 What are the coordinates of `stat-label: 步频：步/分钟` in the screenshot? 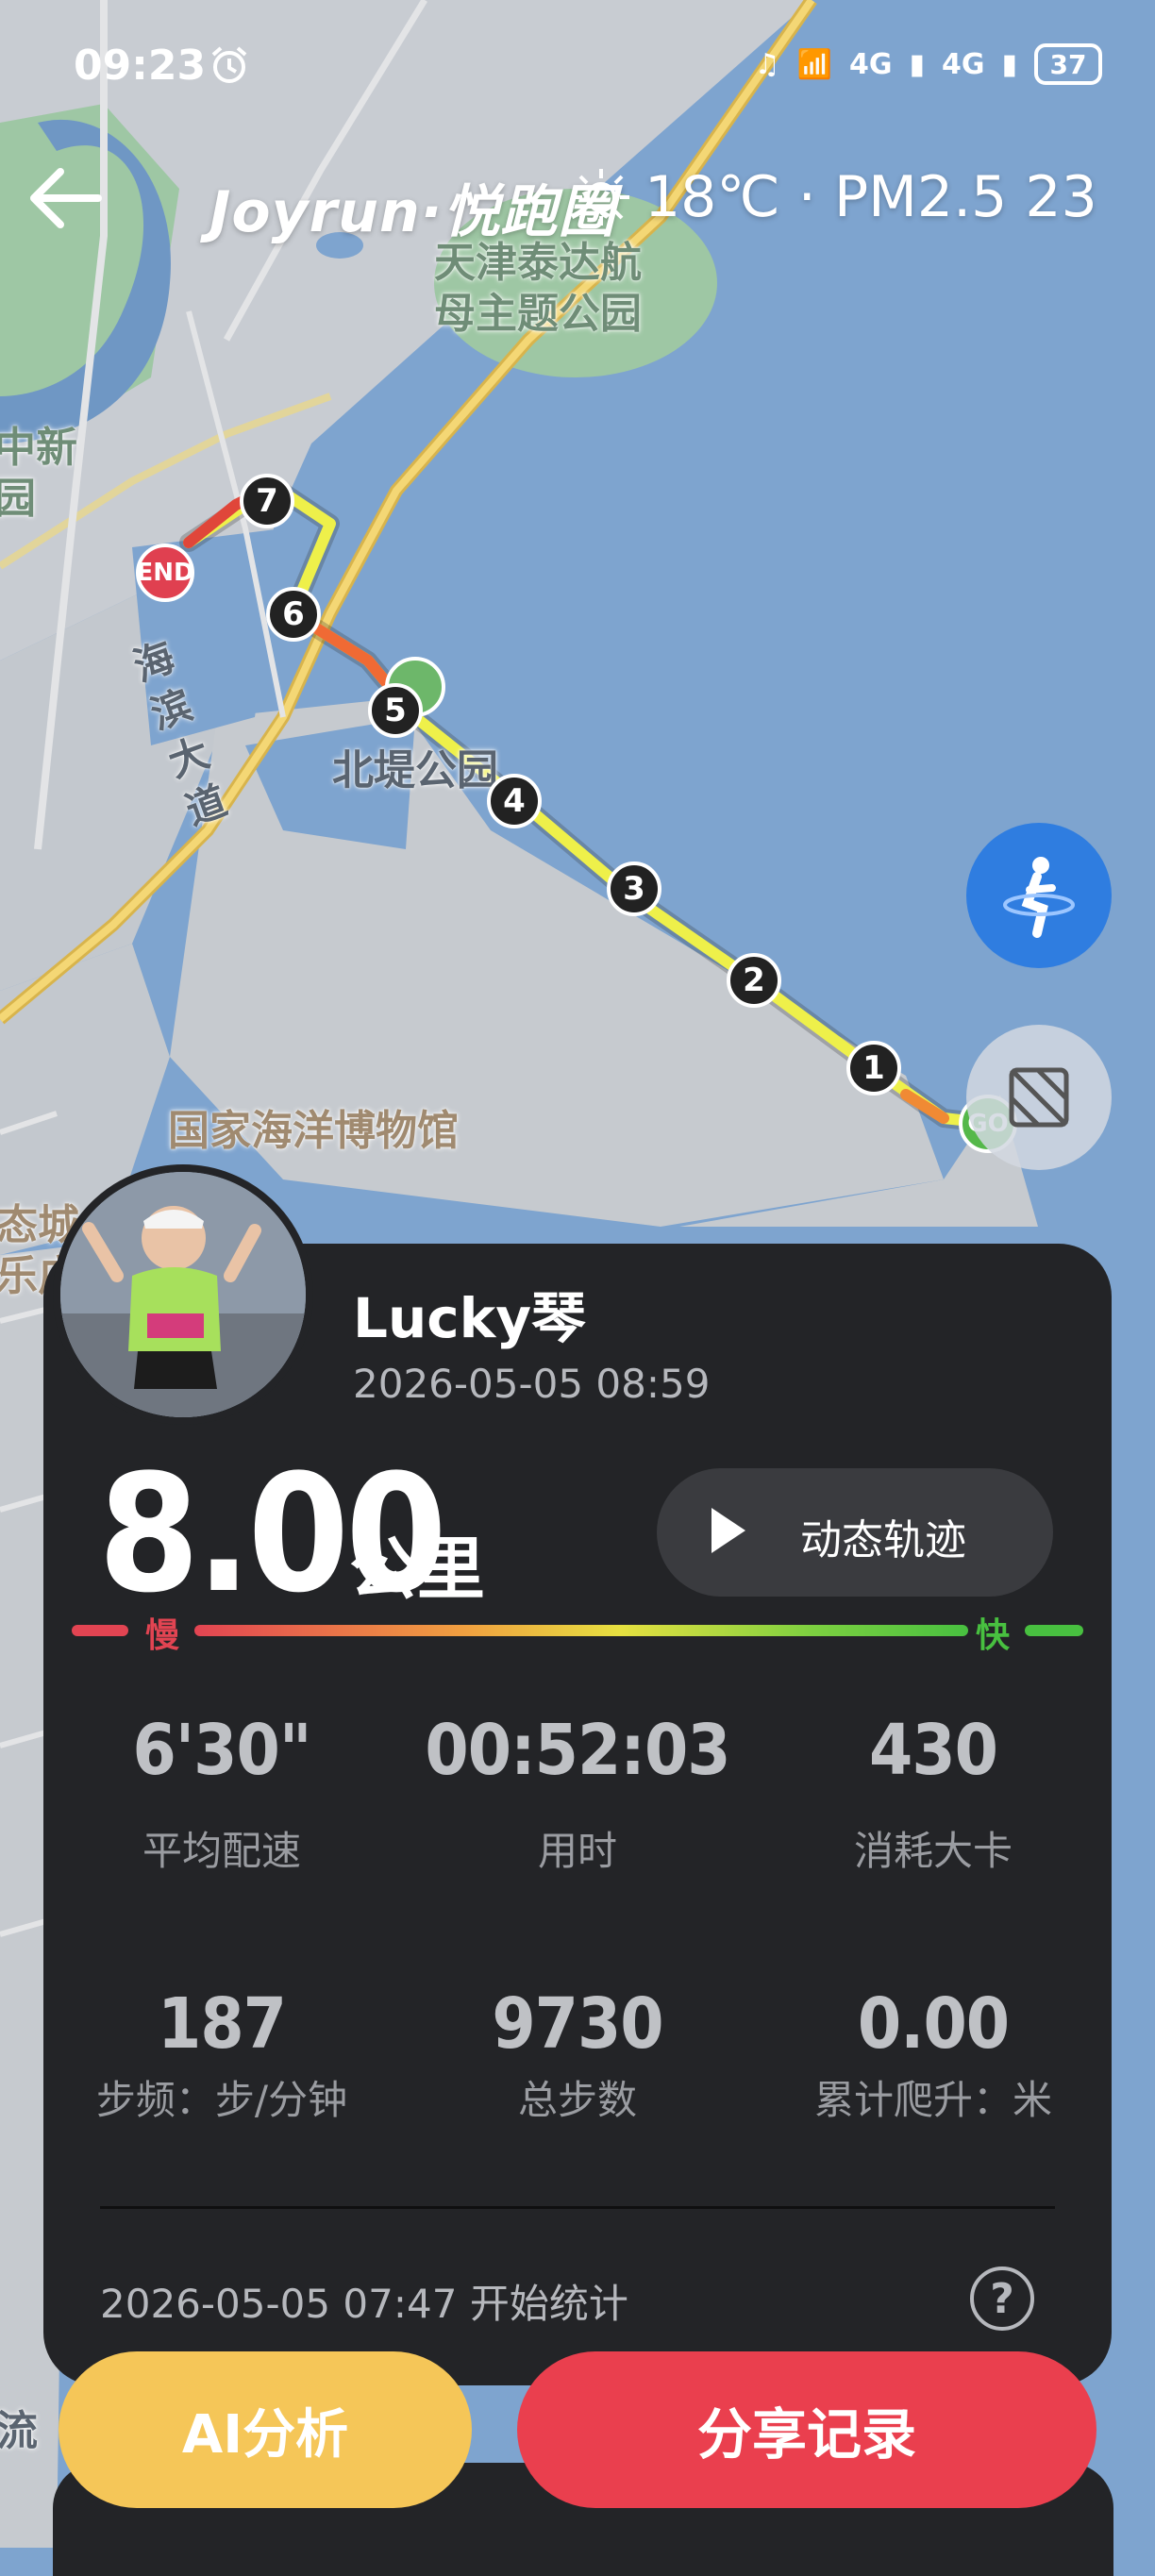 It's located at (221, 2100).